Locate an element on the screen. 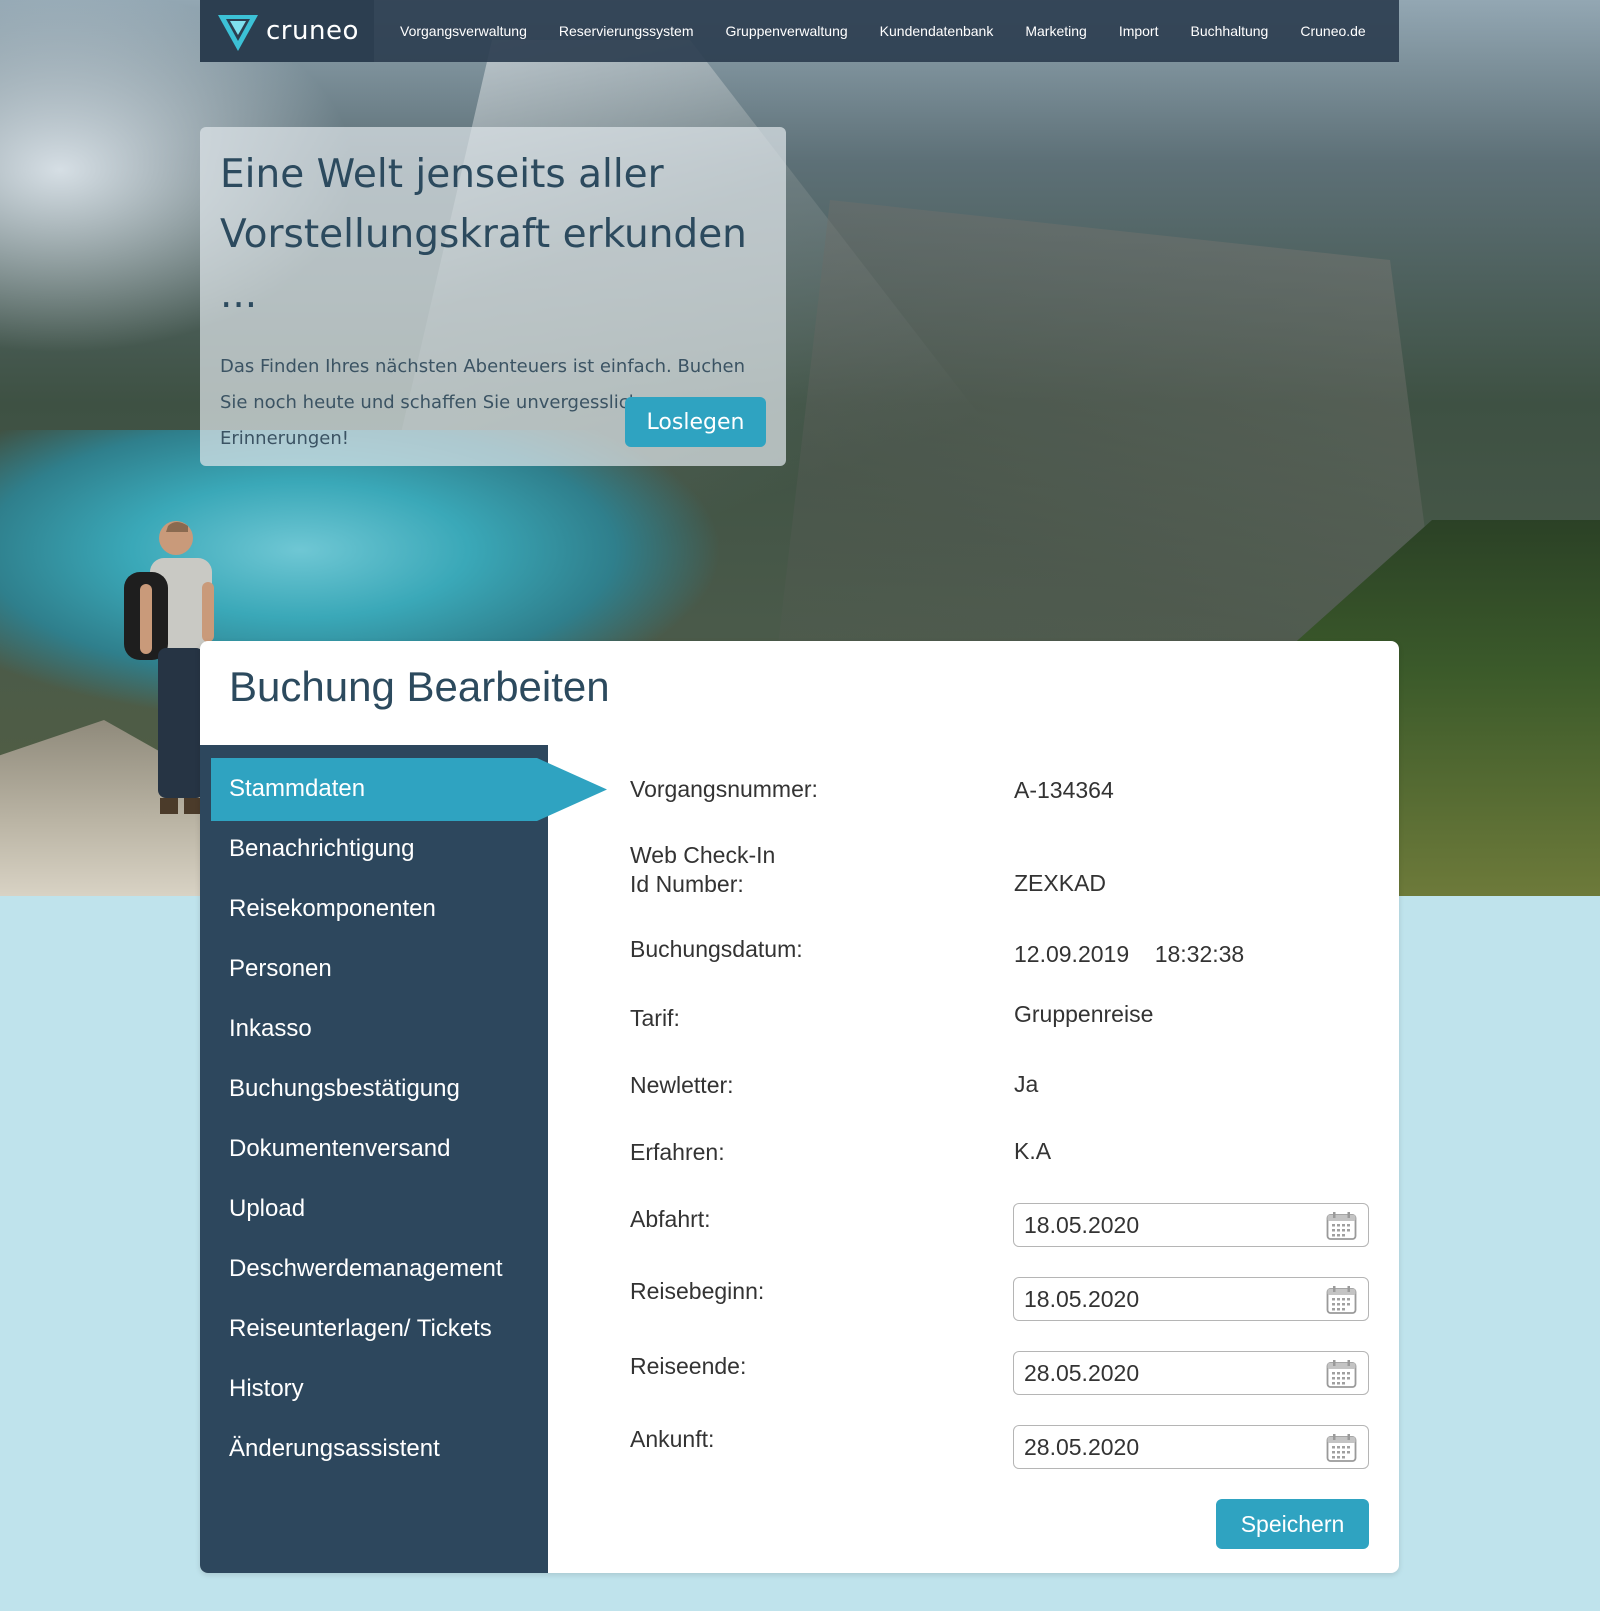  reisebeginn-date-value: 18.05.2020 is located at coordinates (1082, 1298).